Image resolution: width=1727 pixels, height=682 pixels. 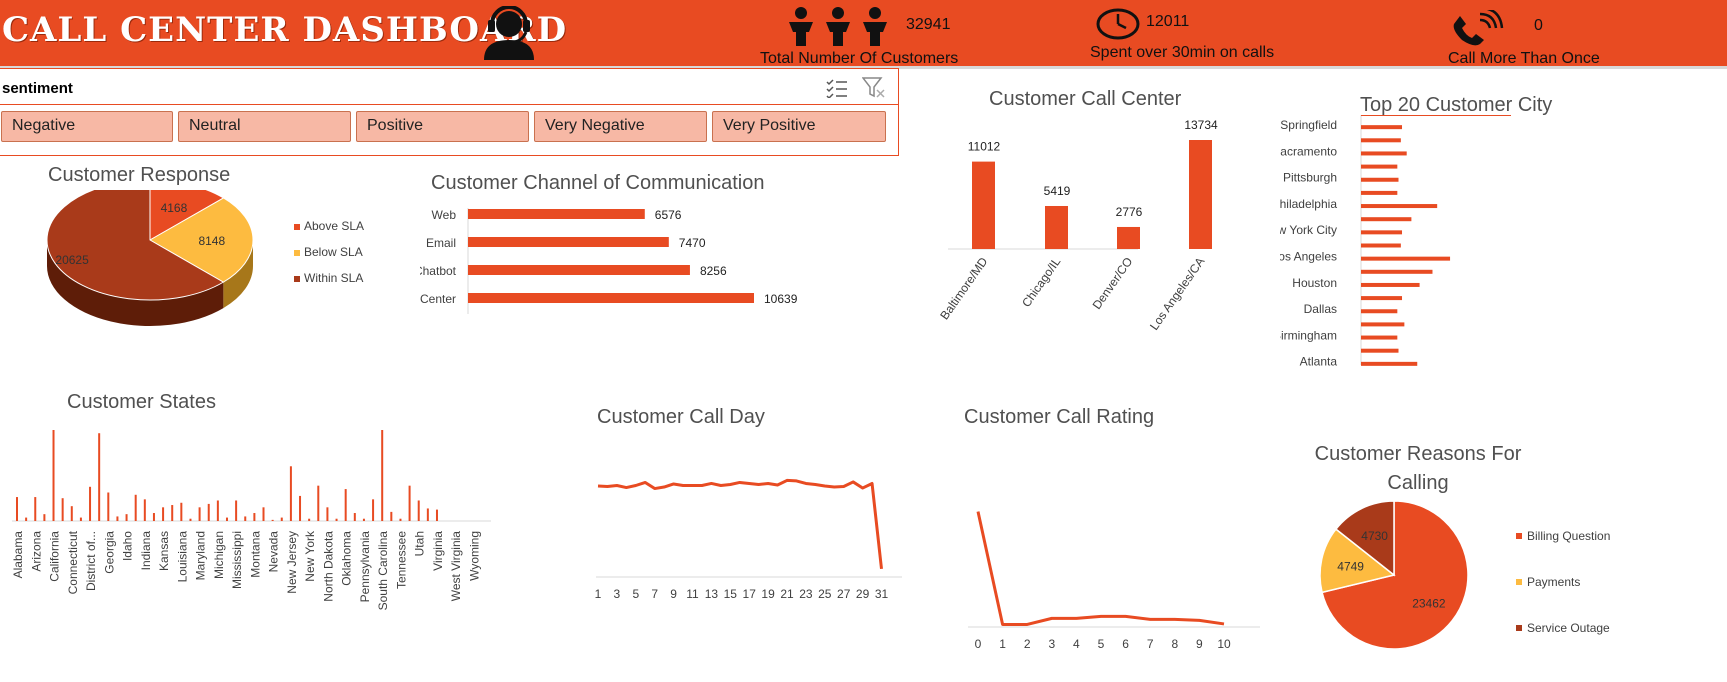 I want to click on category-label: Oklahoma, so click(x=347, y=558).